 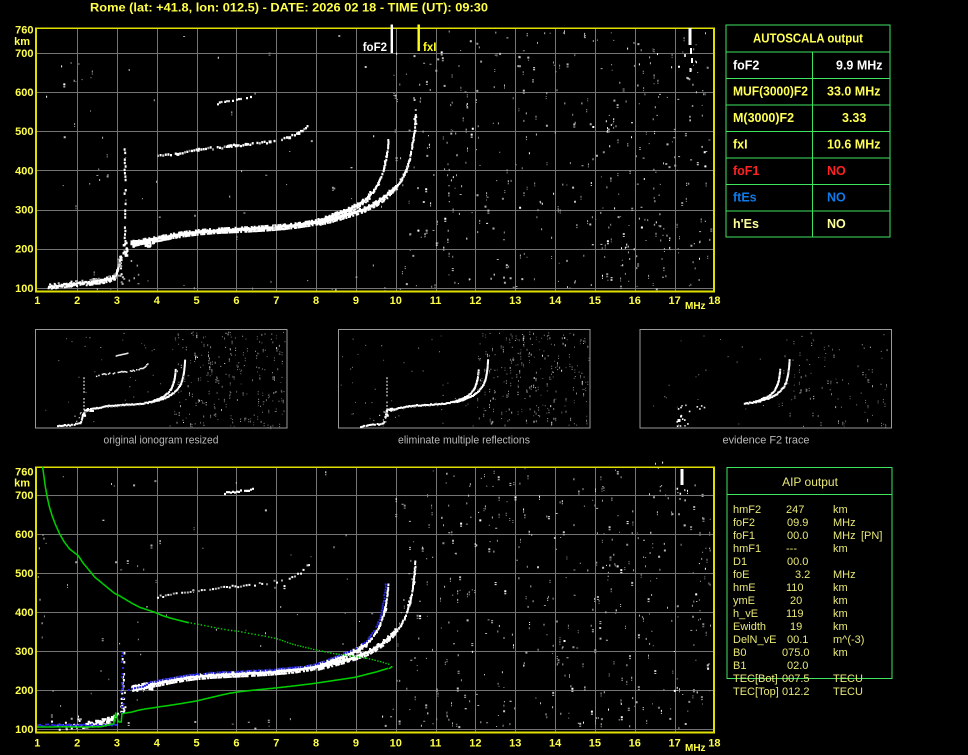 I want to click on svg-text: D1, so click(x=740, y=562).